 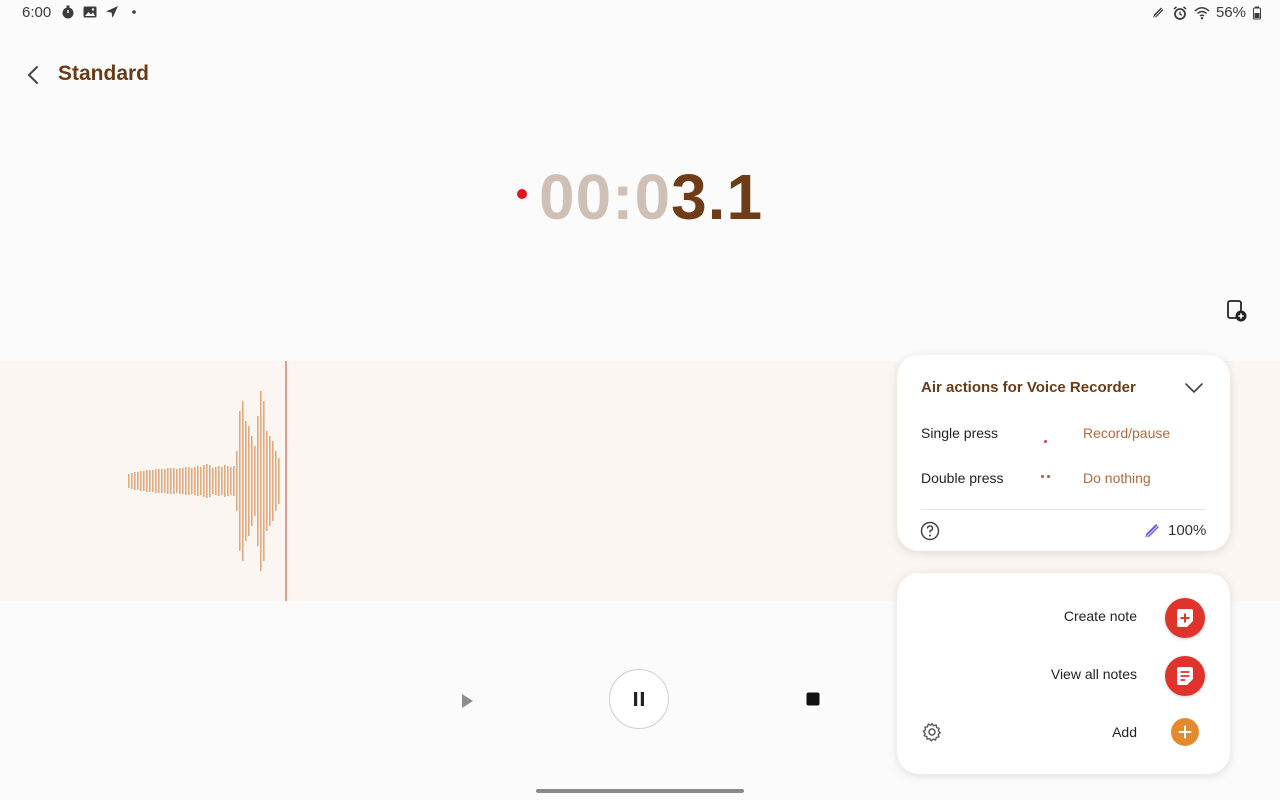 What do you see at coordinates (104, 73) in the screenshot?
I see `page-title: Standard` at bounding box center [104, 73].